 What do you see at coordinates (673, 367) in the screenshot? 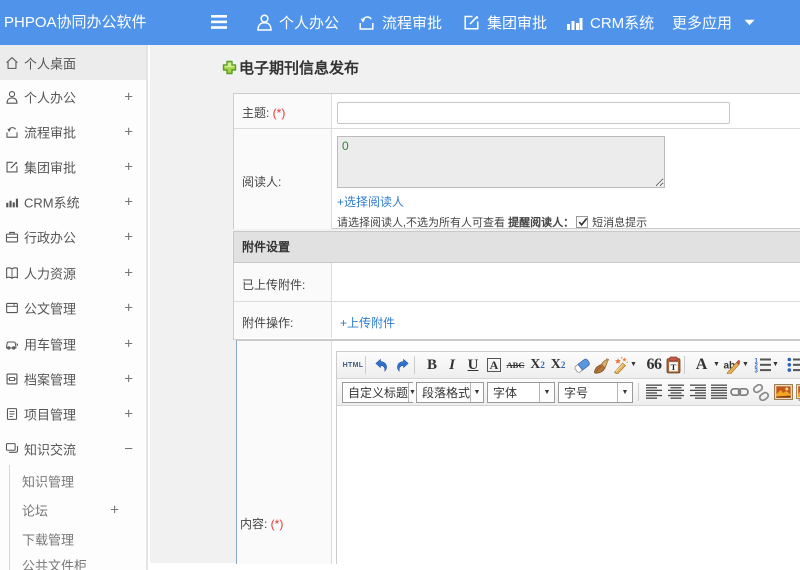
I see `svg-text: T` at bounding box center [673, 367].